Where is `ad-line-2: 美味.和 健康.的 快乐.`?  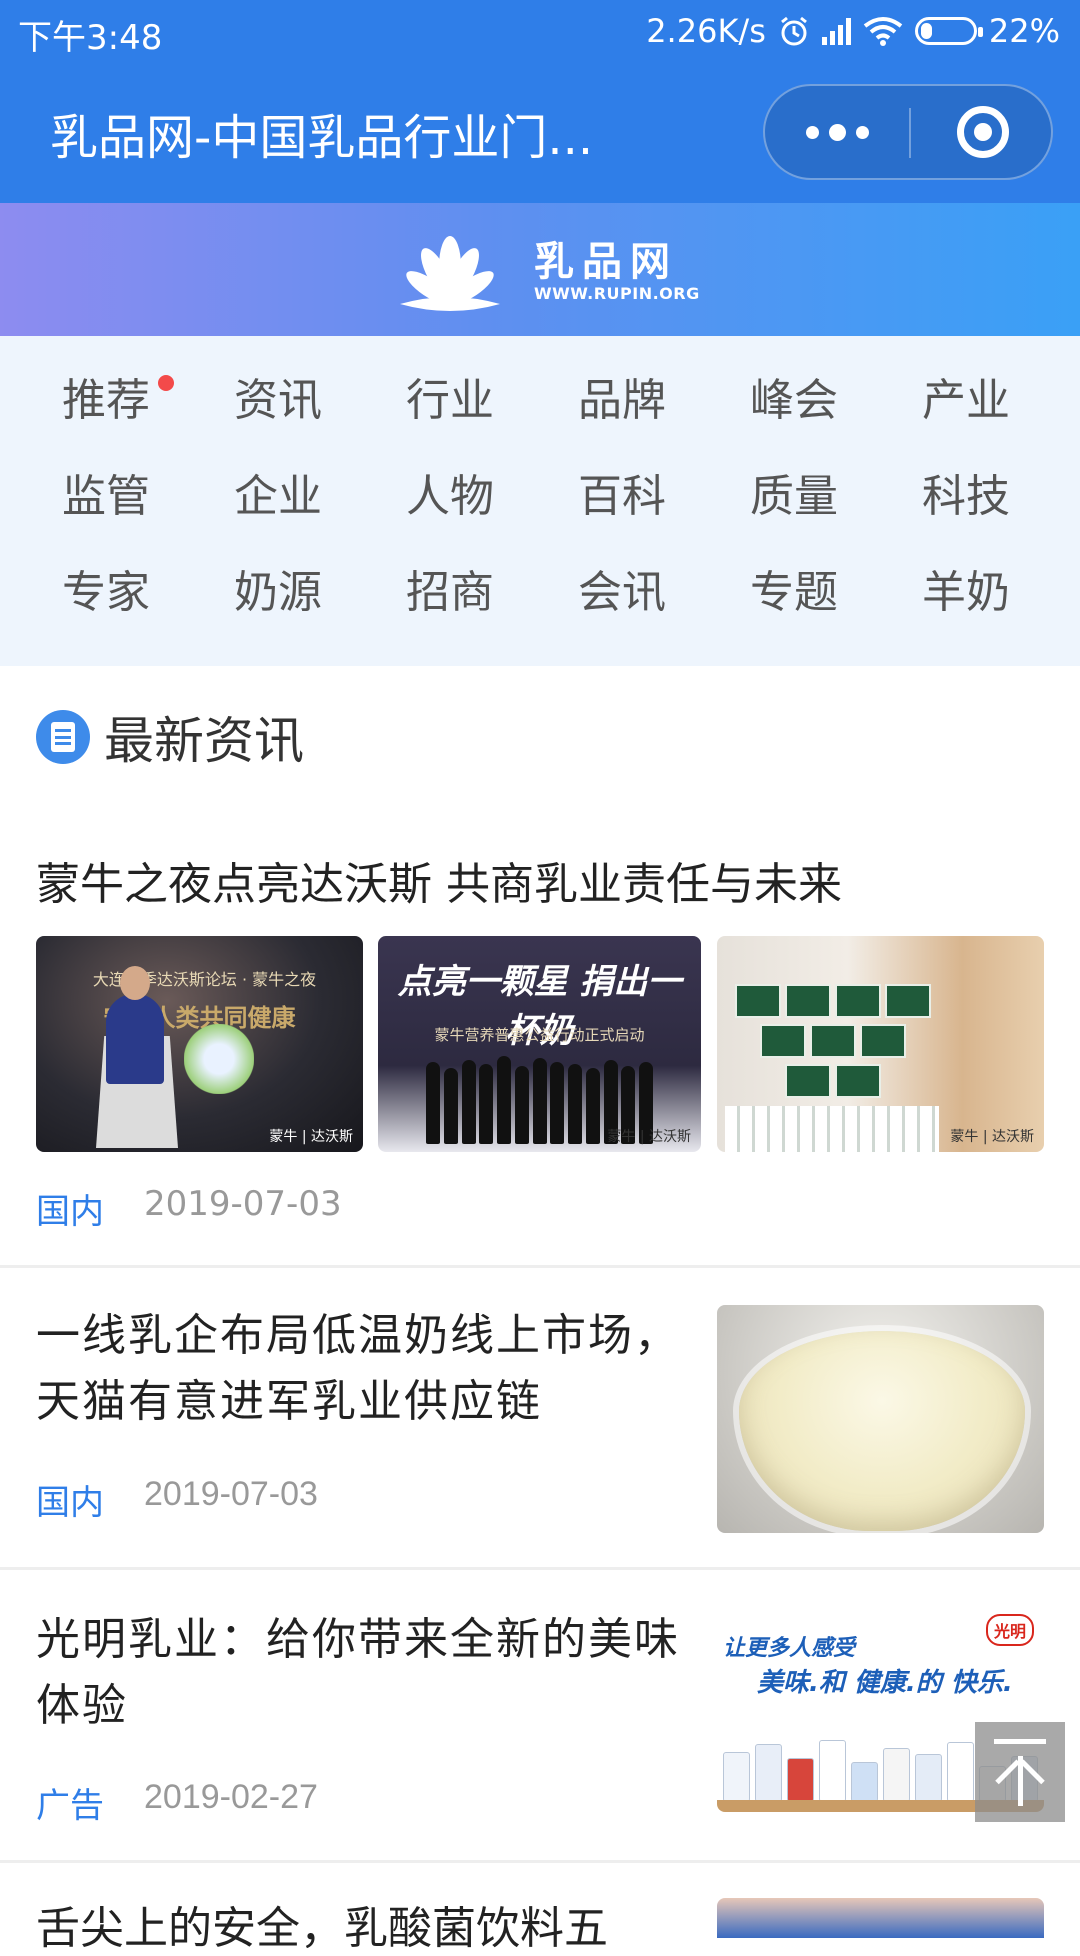 ad-line-2: 美味.和 健康.的 快乐. is located at coordinates (885, 1683).